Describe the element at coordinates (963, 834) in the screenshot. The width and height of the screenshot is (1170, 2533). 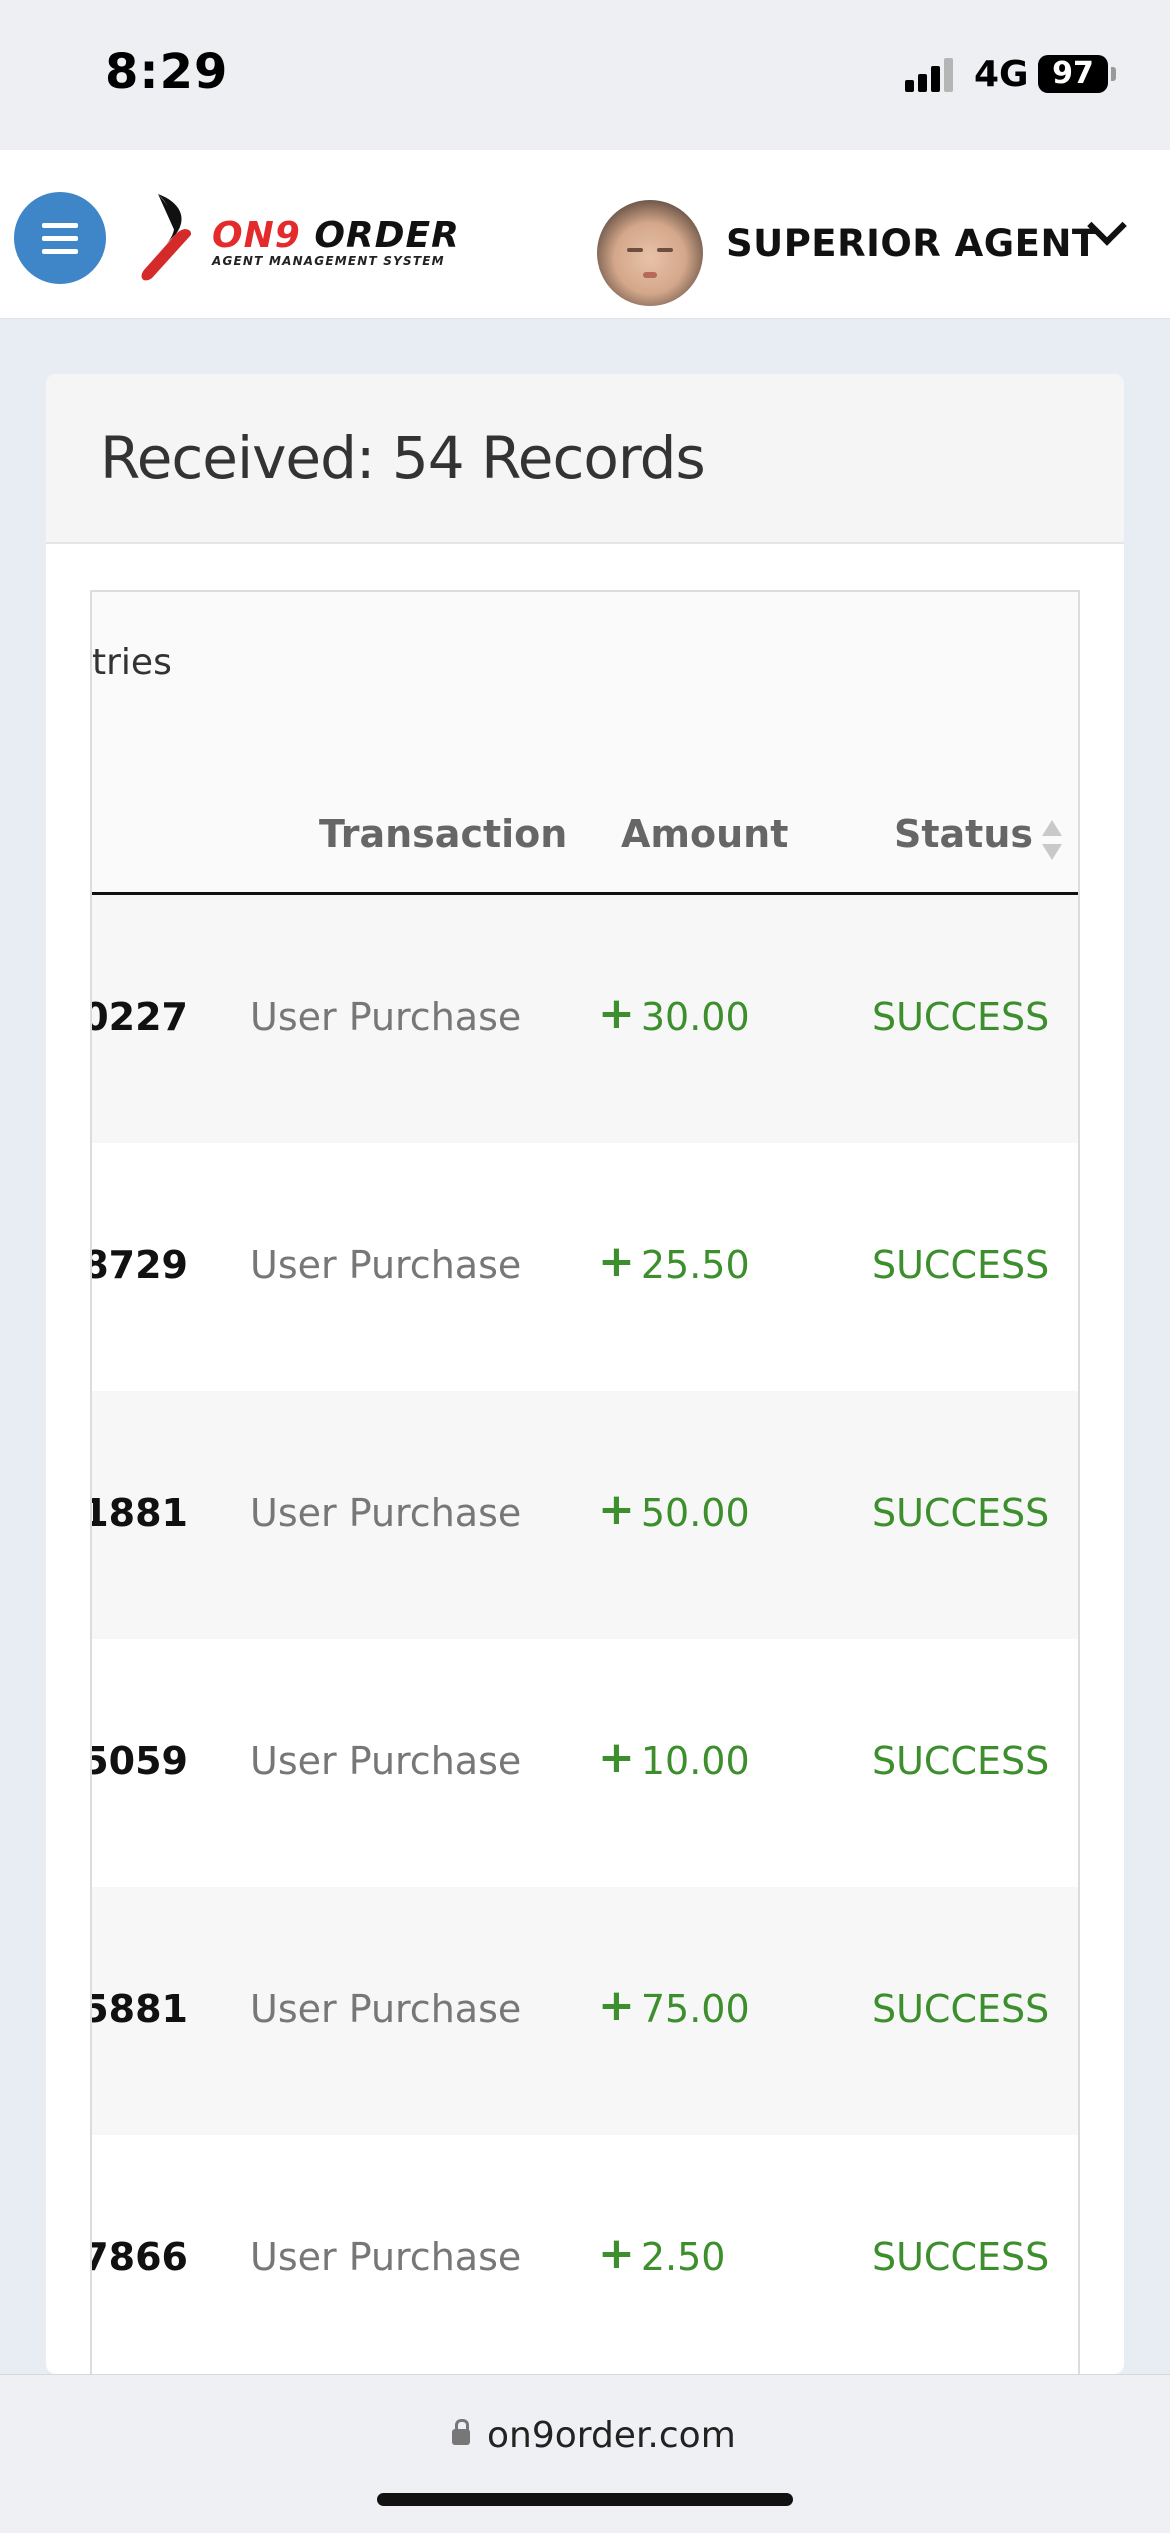
I see `column-header-status: Status` at that location.